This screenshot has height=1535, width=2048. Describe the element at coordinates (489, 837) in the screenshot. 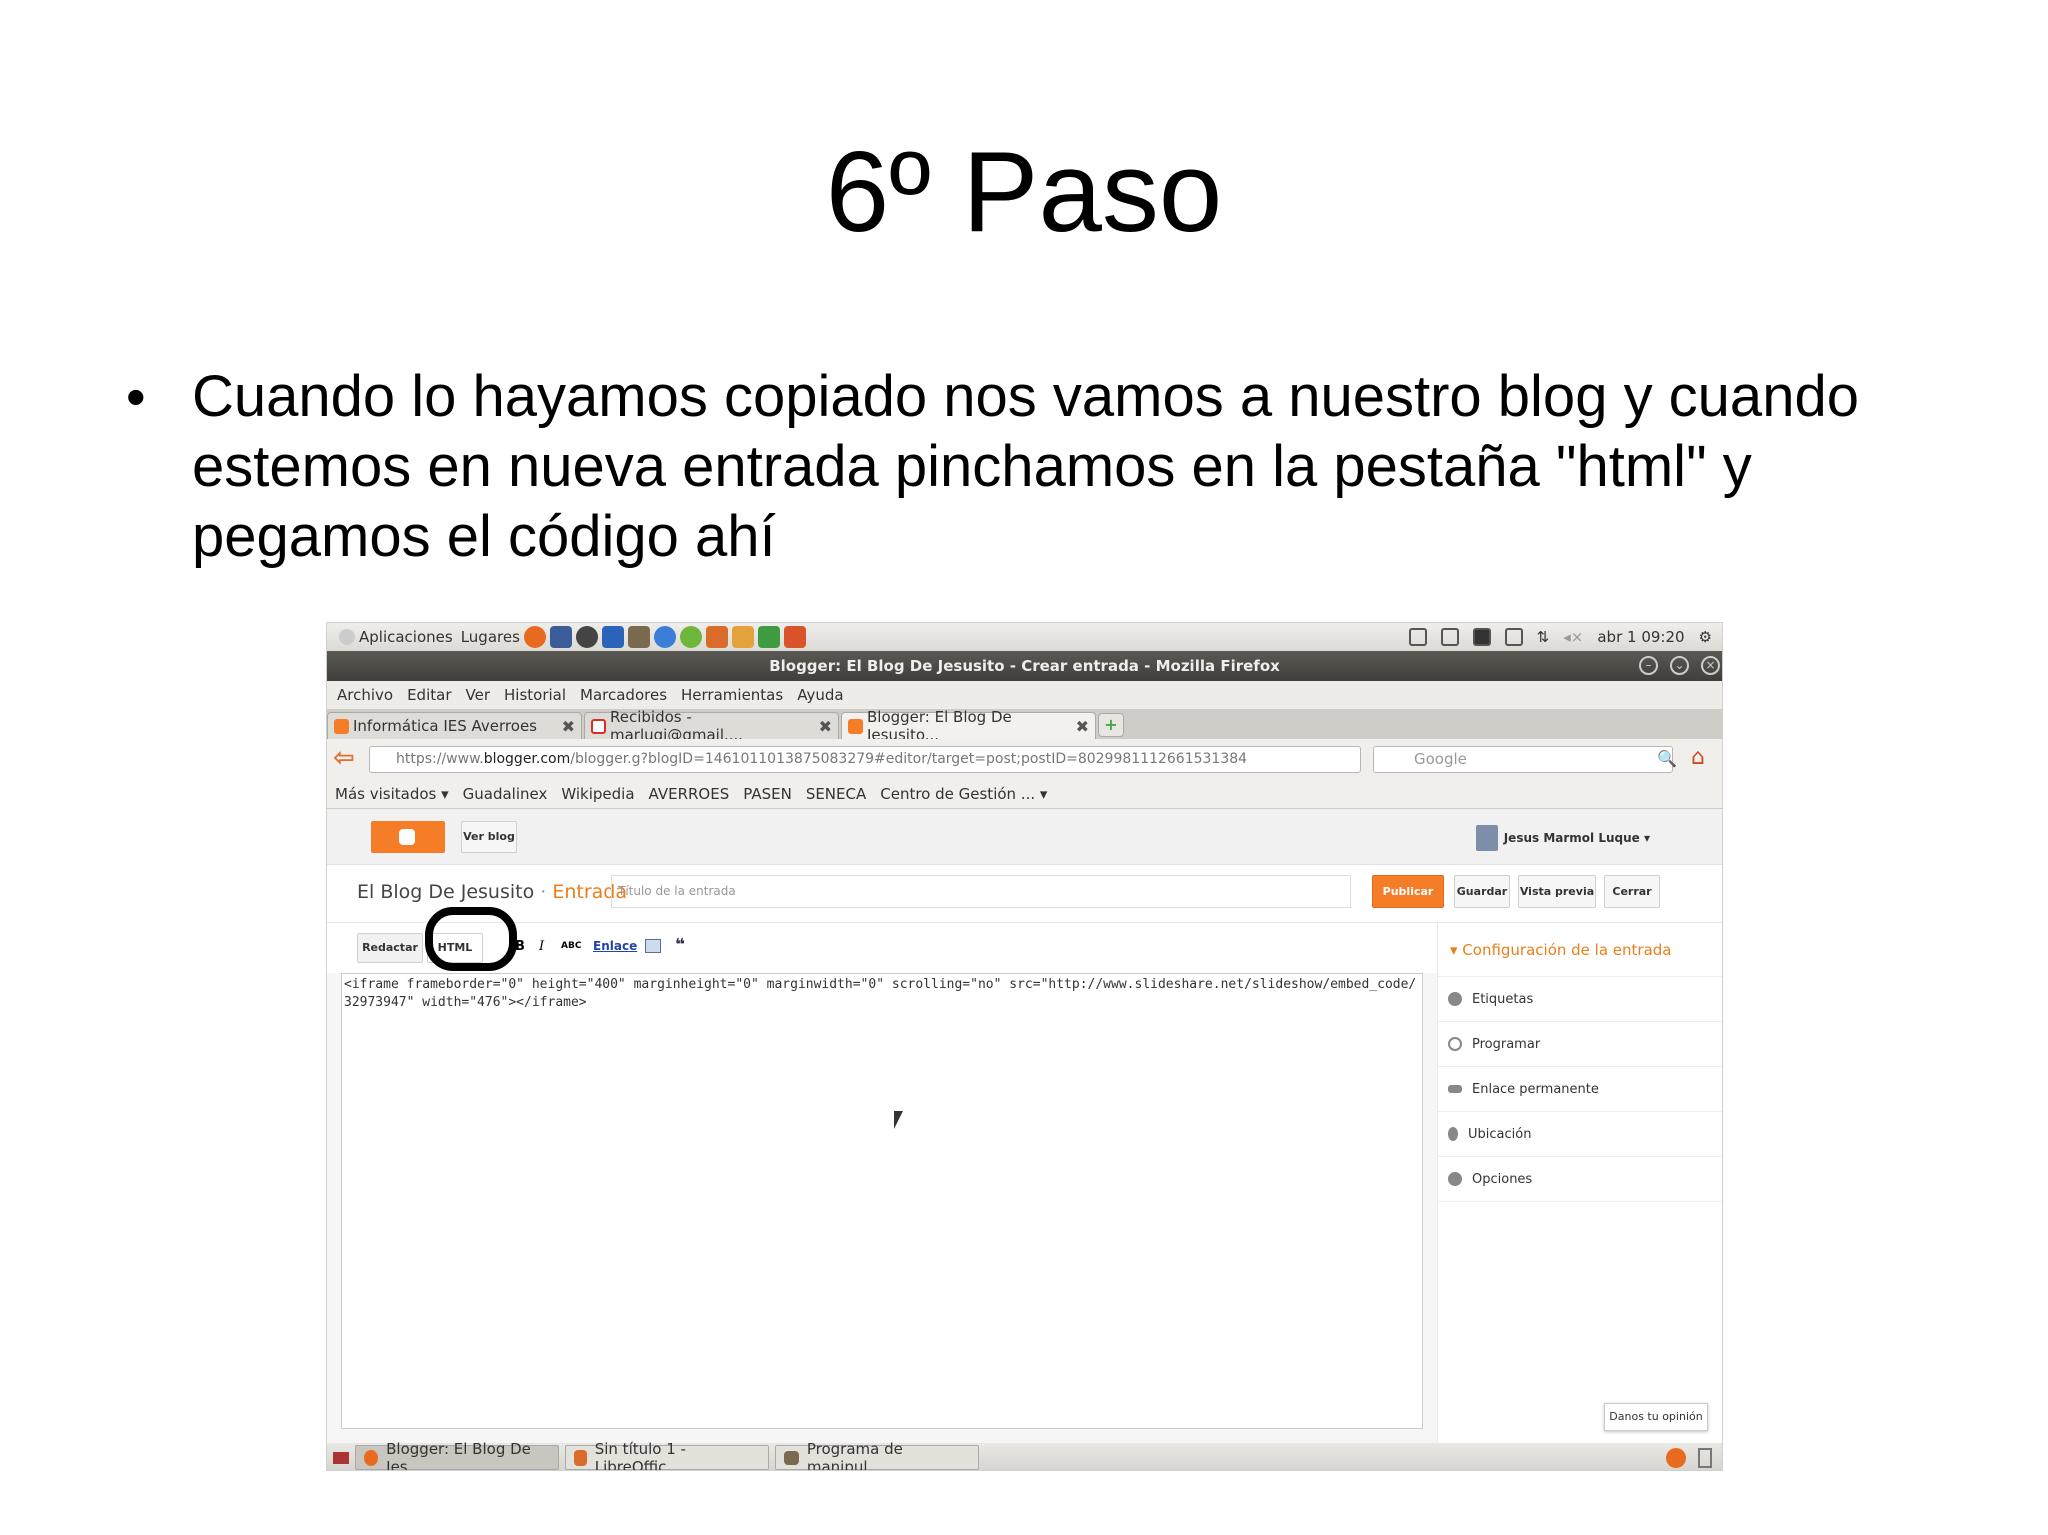

I see `view-blog-button: Ver blog` at that location.